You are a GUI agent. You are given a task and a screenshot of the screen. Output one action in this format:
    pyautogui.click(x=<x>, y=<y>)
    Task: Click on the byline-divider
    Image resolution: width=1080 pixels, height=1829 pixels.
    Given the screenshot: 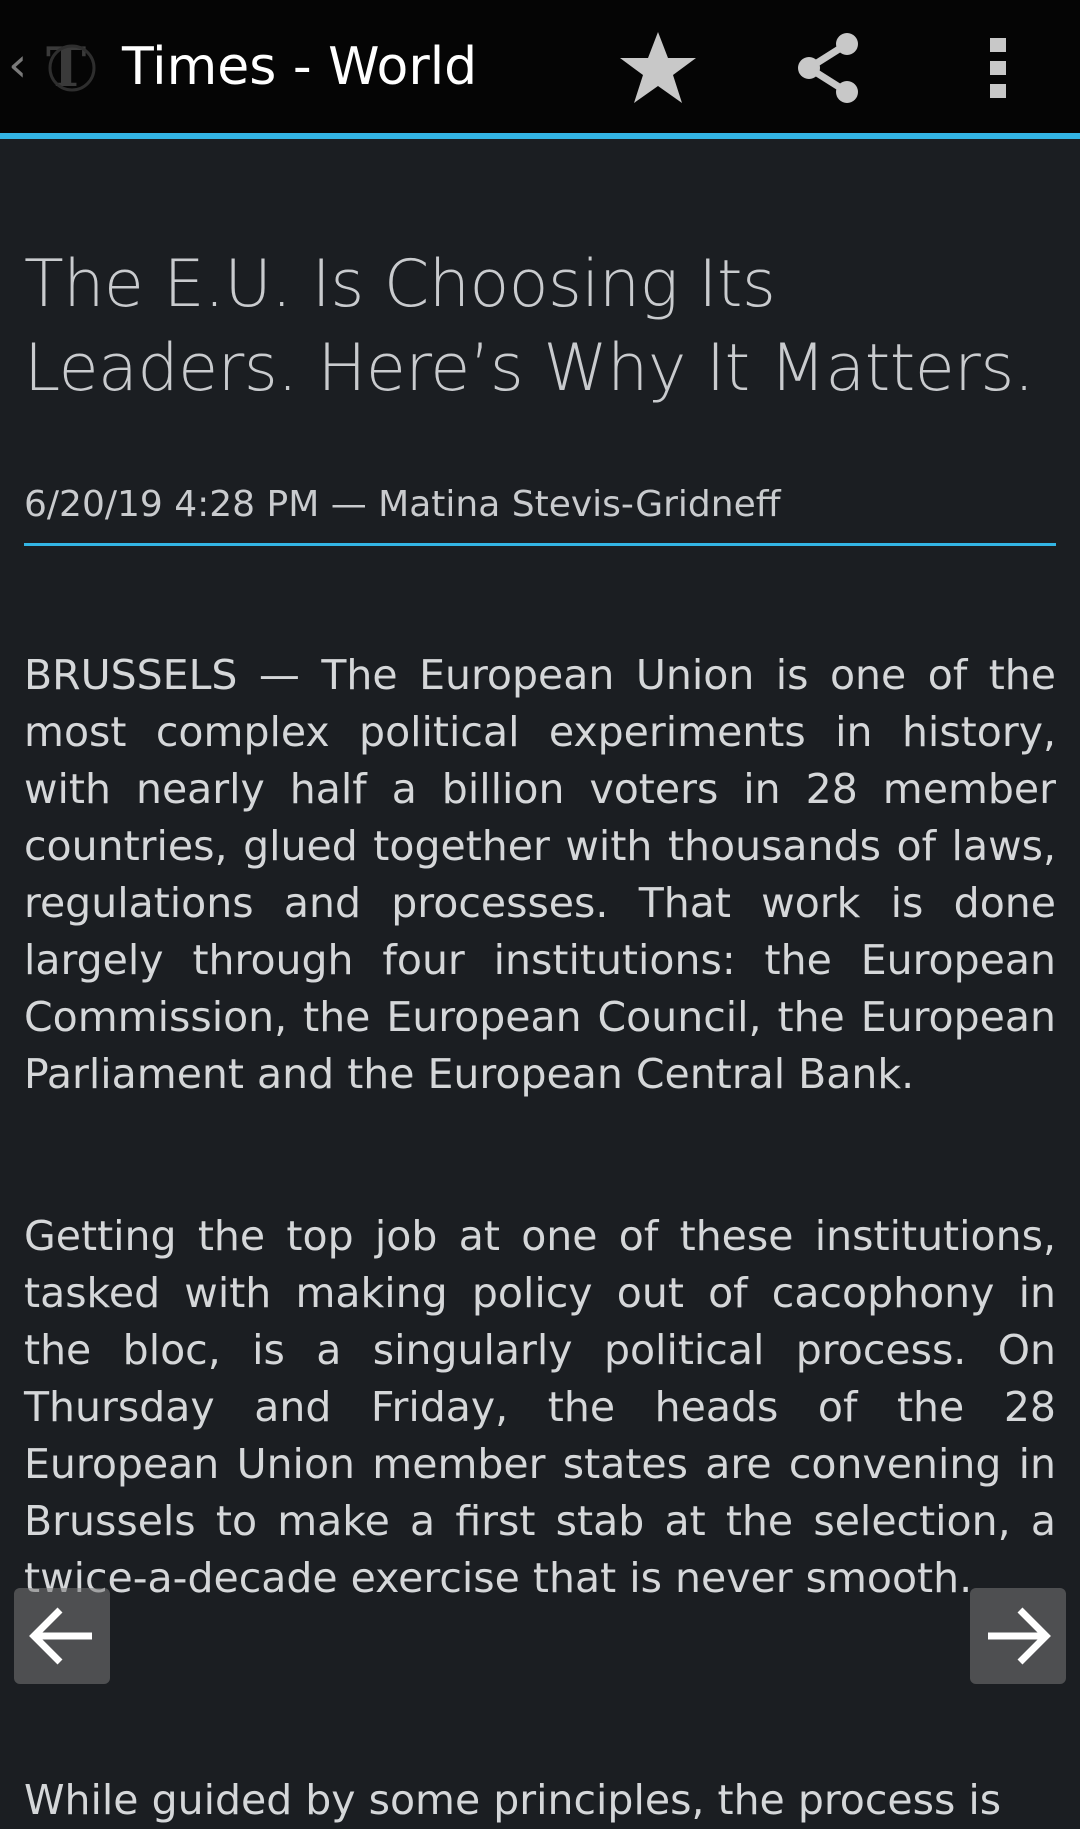 What is the action you would take?
    pyautogui.click(x=540, y=544)
    